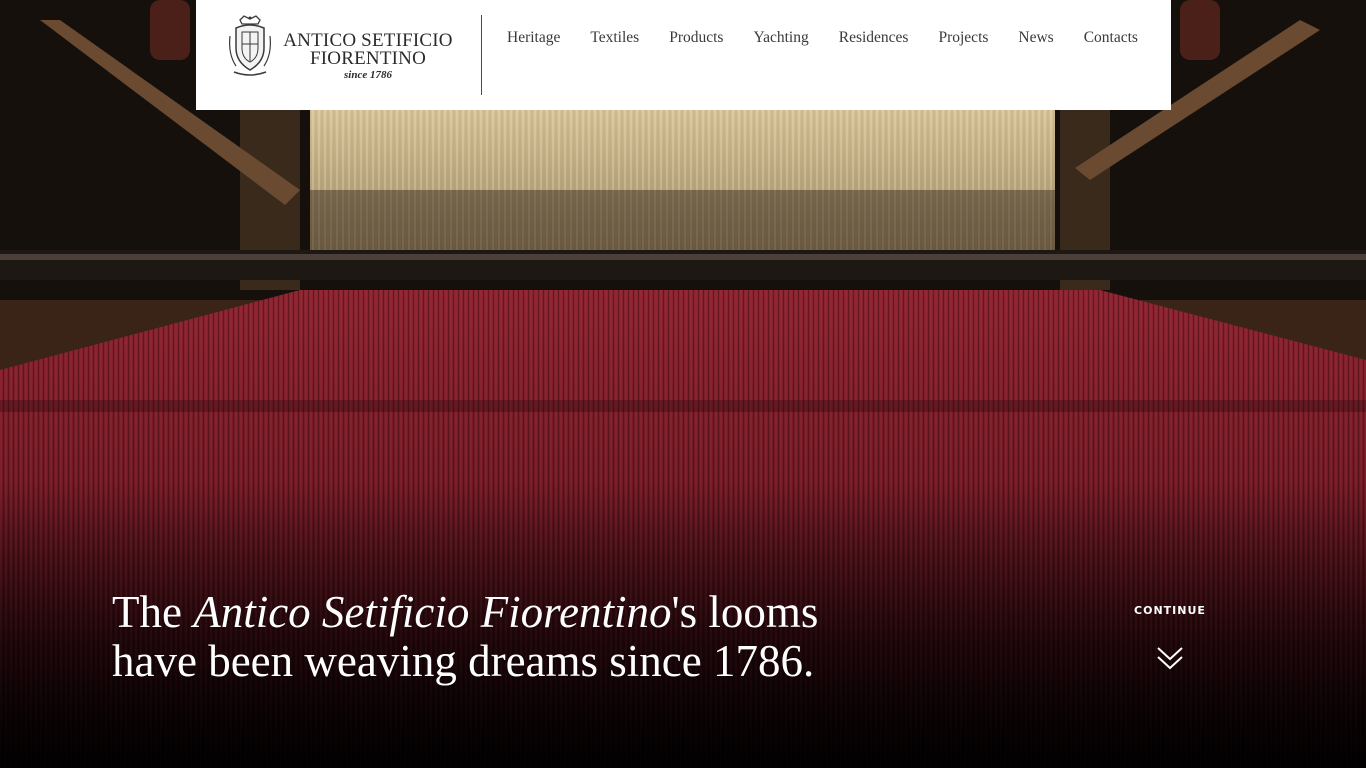  Describe the element at coordinates (1170, 637) in the screenshot. I see `continue-button: CONTINUE` at that location.